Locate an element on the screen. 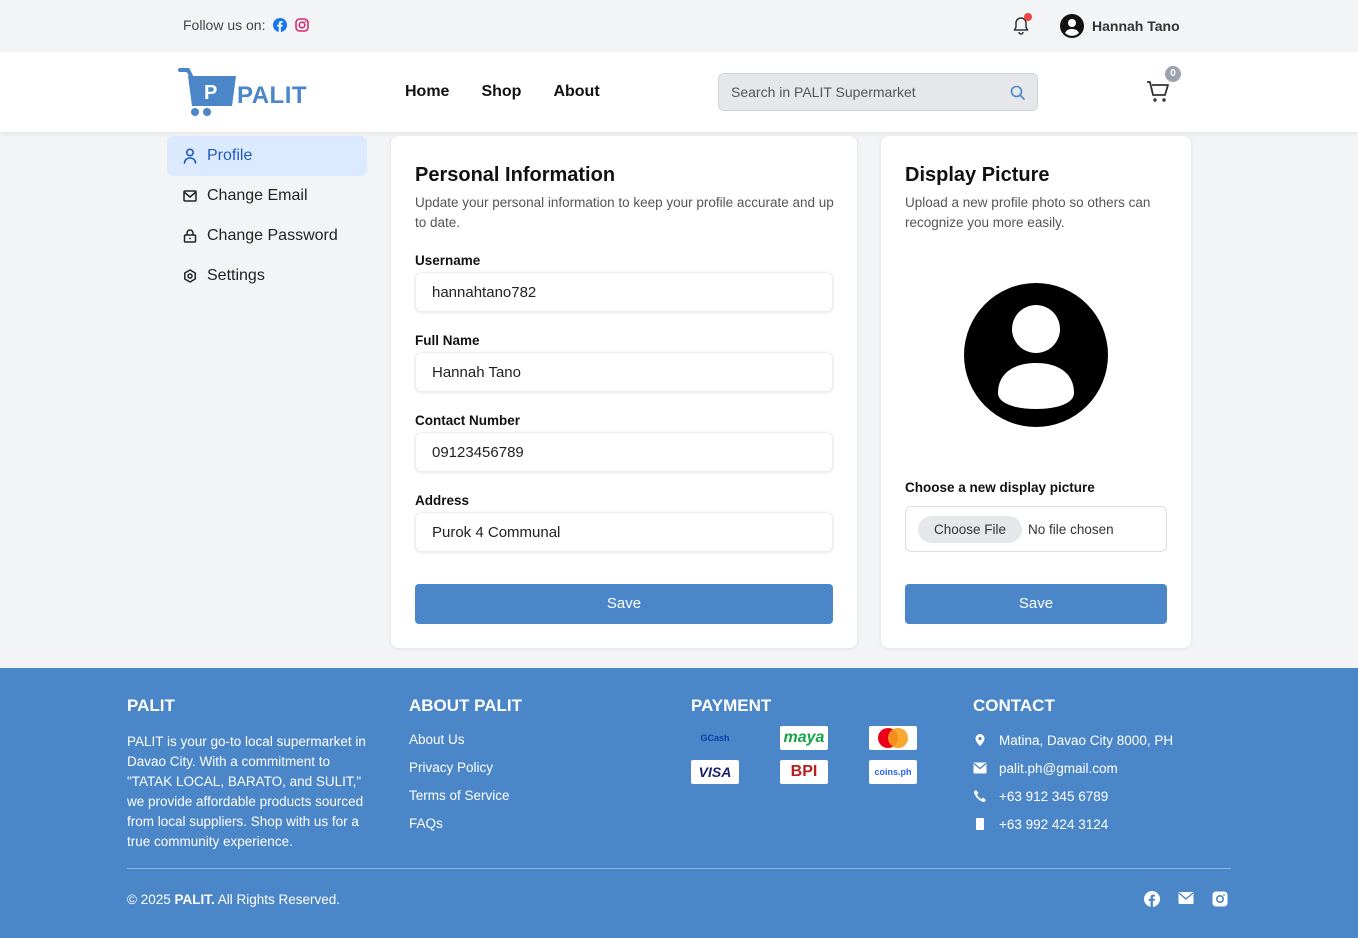  user-avatar-icon is located at coordinates (1072, 26).